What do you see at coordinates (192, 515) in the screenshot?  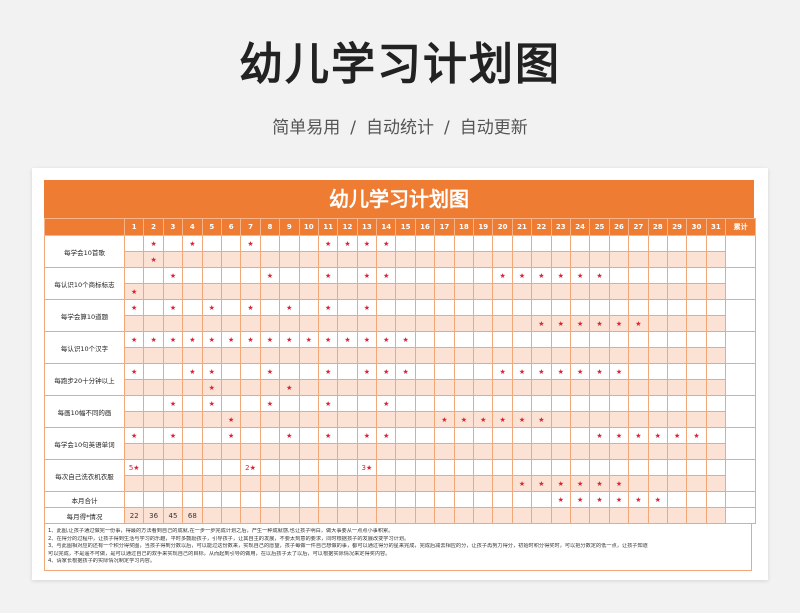 I see `day-cell: 68` at bounding box center [192, 515].